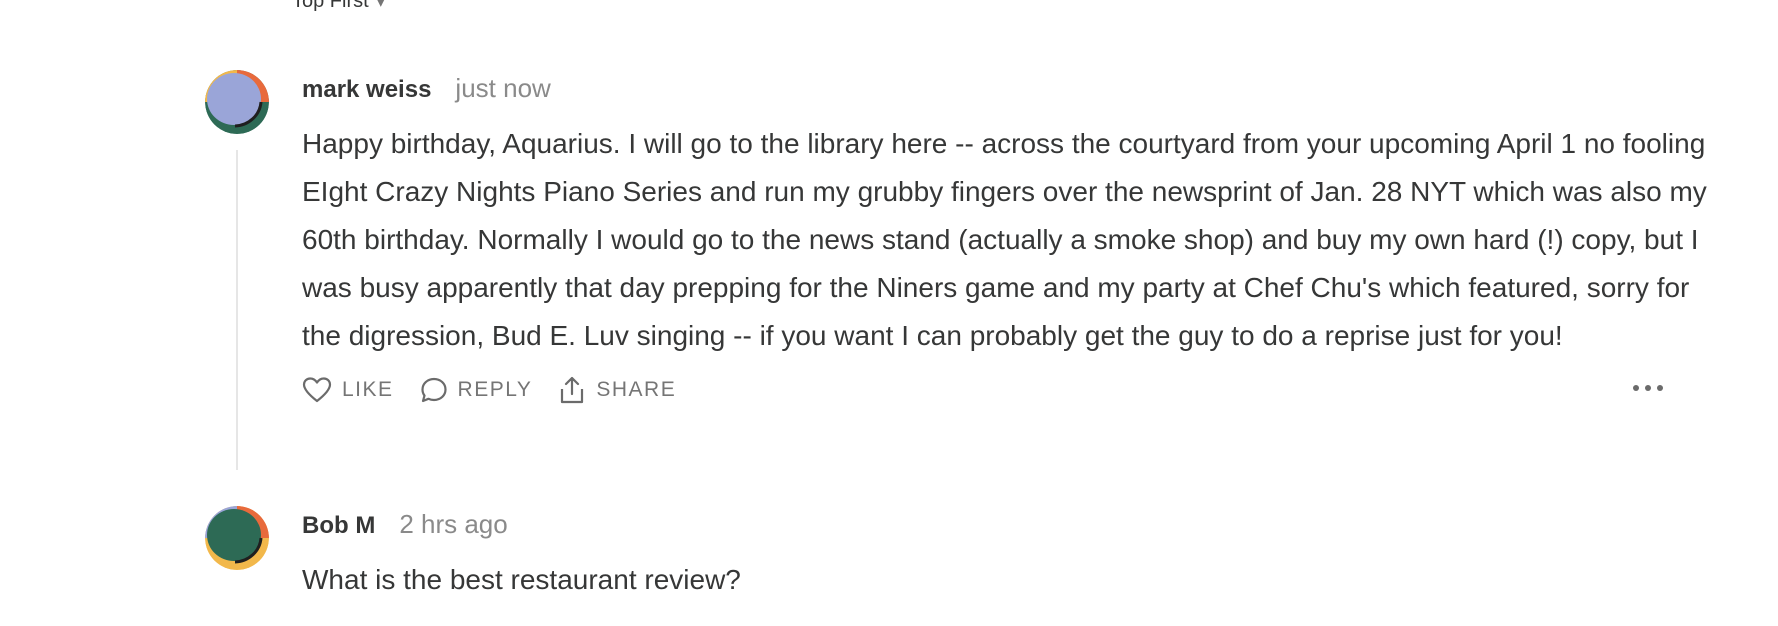  What do you see at coordinates (988, 88) in the screenshot?
I see `comment-meta: mark weiss just now` at bounding box center [988, 88].